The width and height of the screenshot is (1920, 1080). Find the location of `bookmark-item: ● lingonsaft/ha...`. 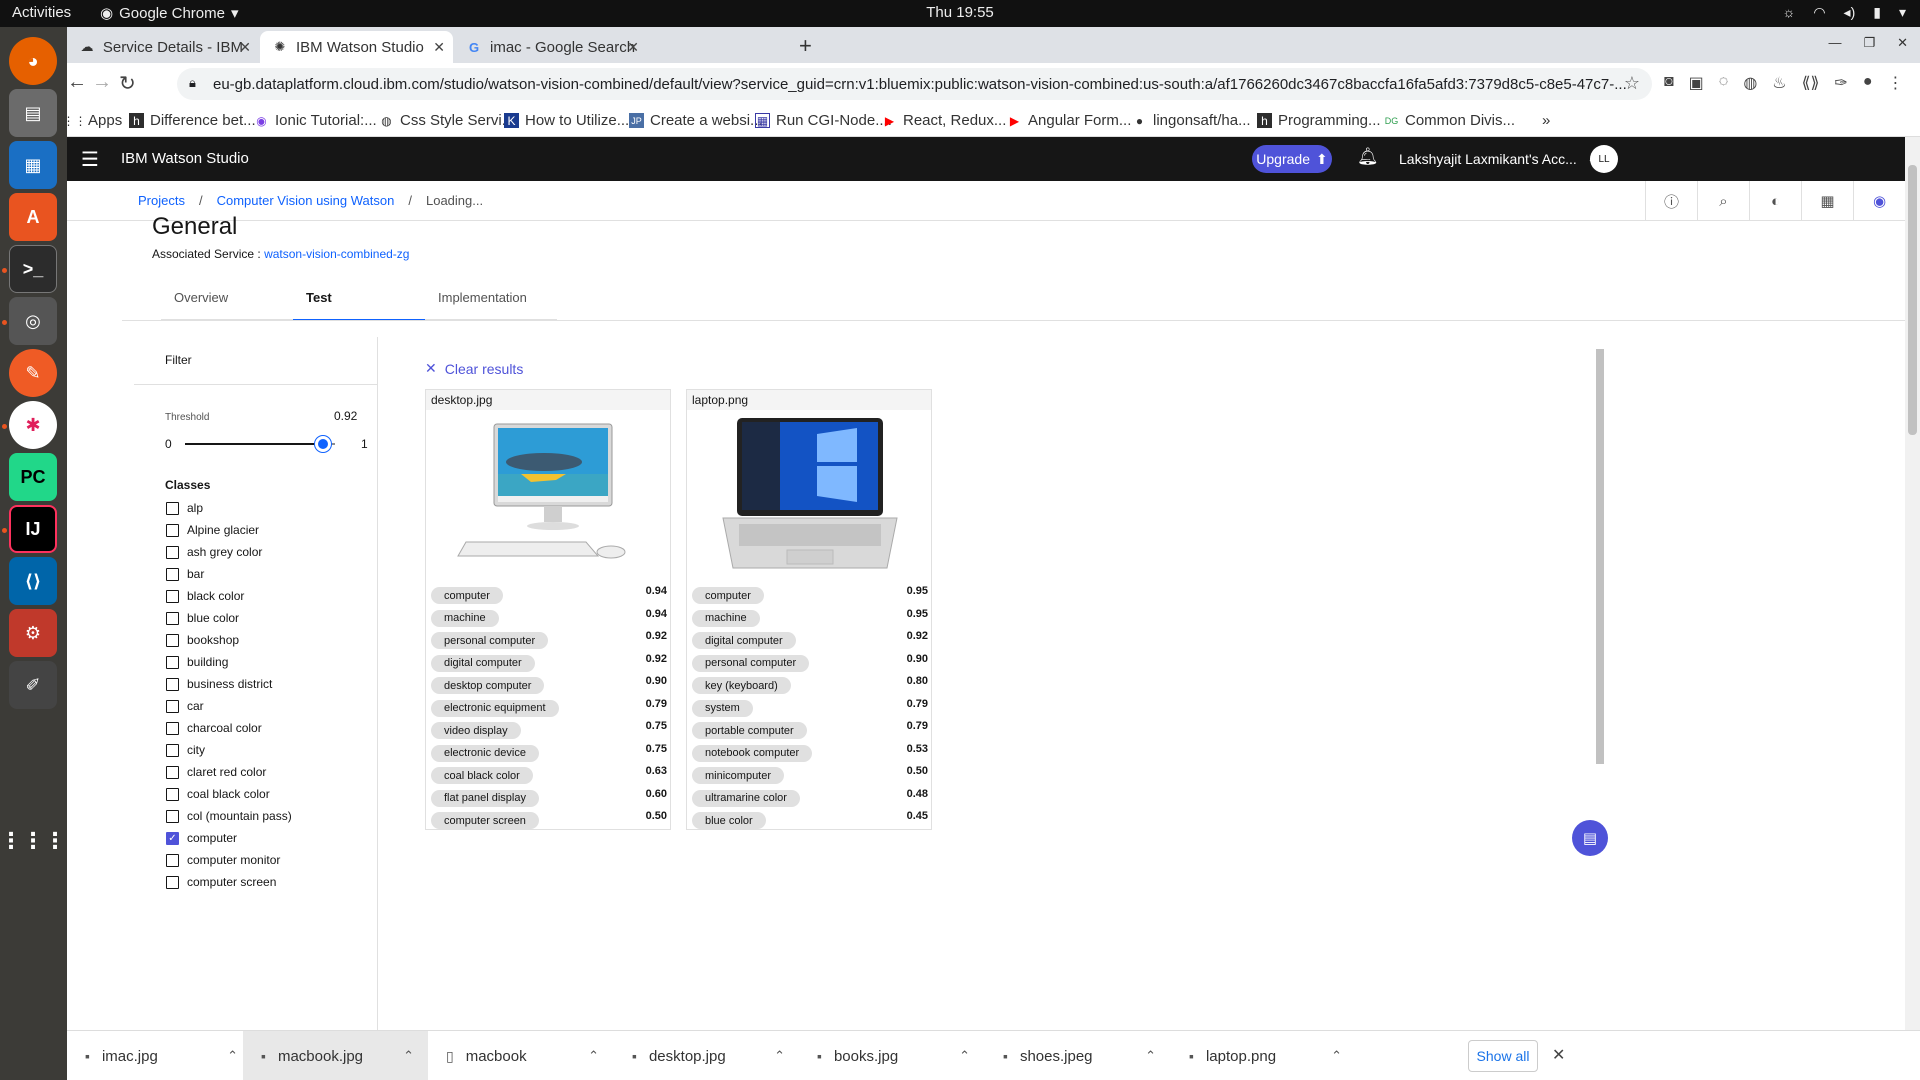

bookmark-item: ● lingonsaft/ha... is located at coordinates (1191, 120).